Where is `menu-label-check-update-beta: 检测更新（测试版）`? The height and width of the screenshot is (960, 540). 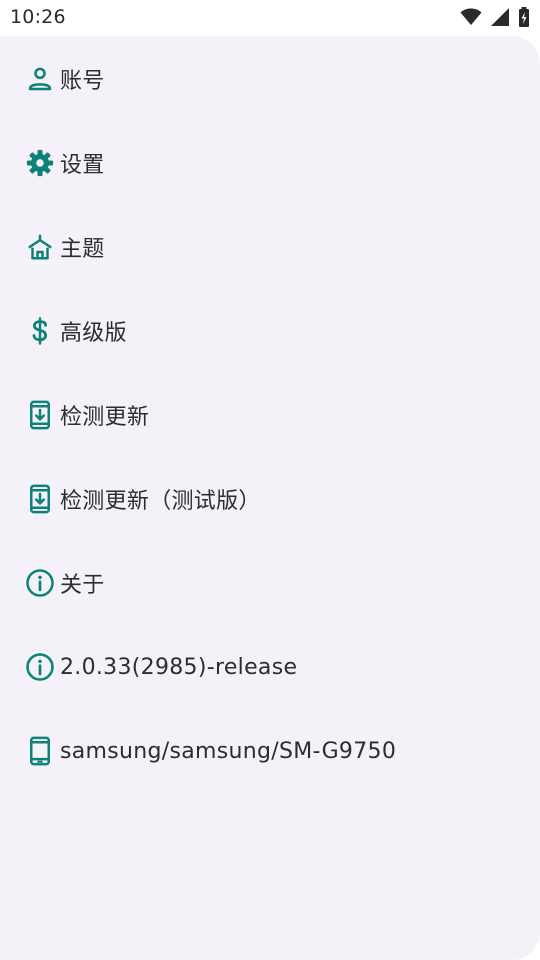 menu-label-check-update-beta: 检测更新（测试版） is located at coordinates (160, 501).